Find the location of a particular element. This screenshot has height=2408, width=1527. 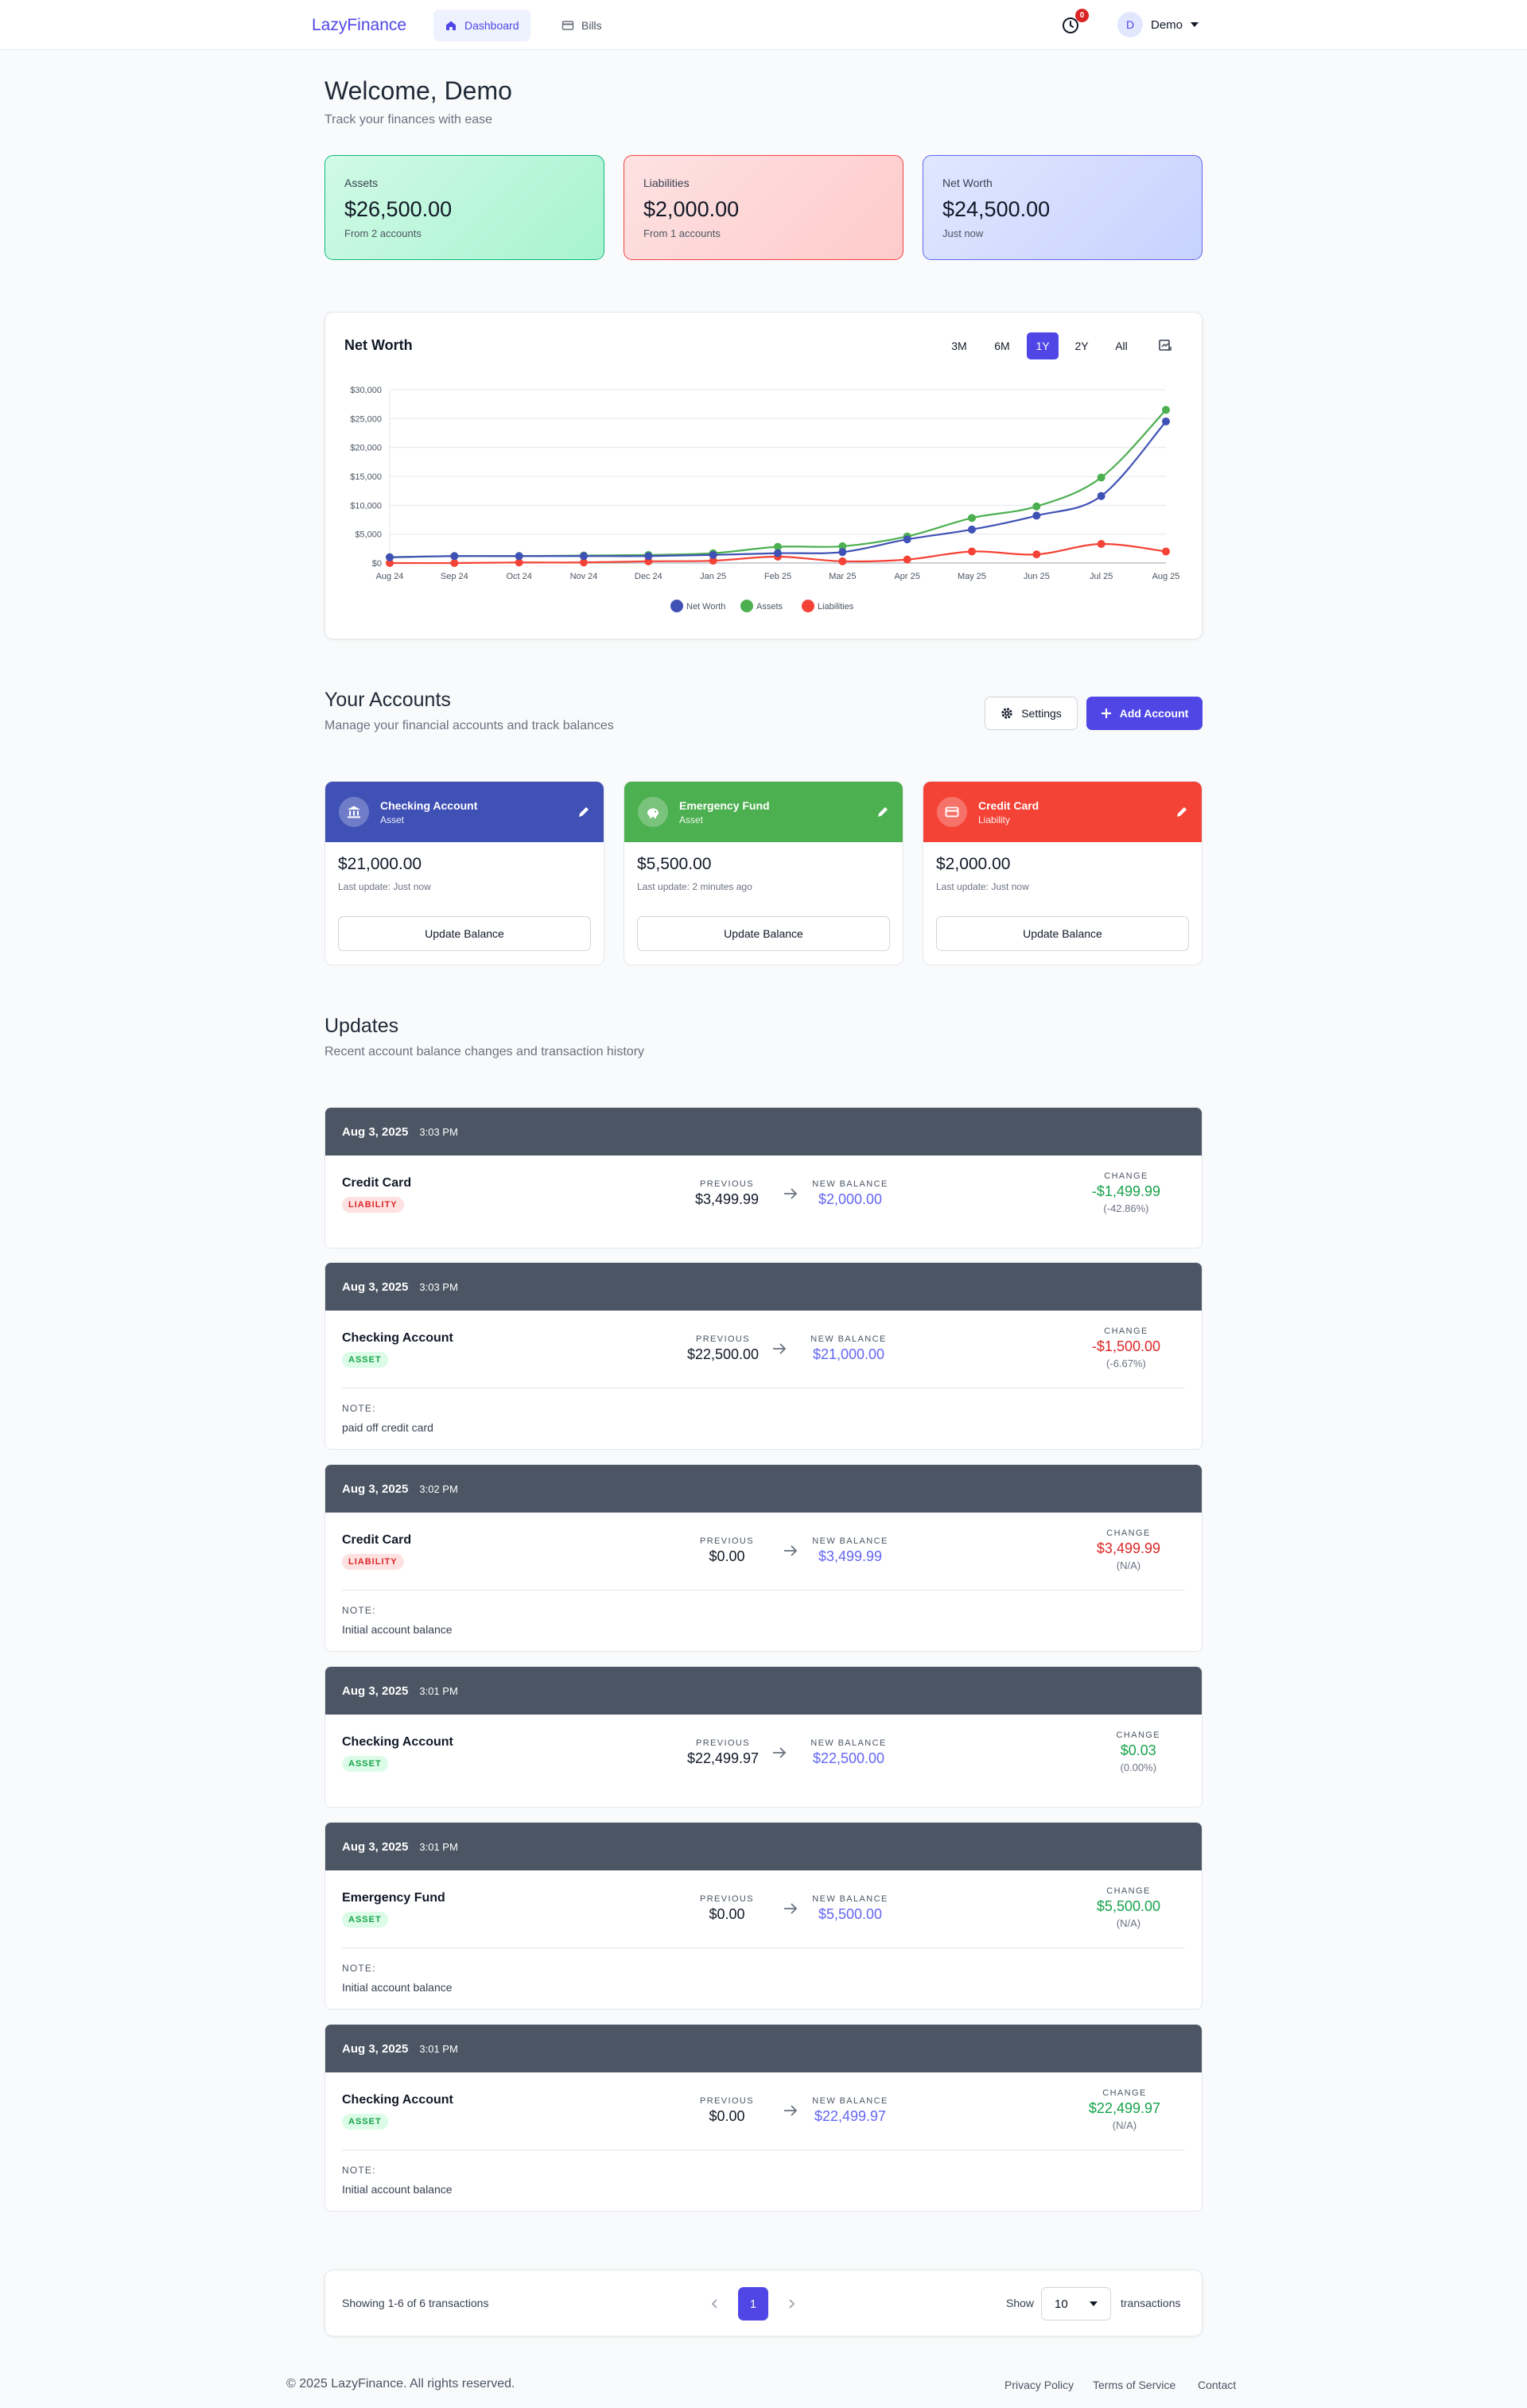

y-tick-label: $20,000 is located at coordinates (366, 448).